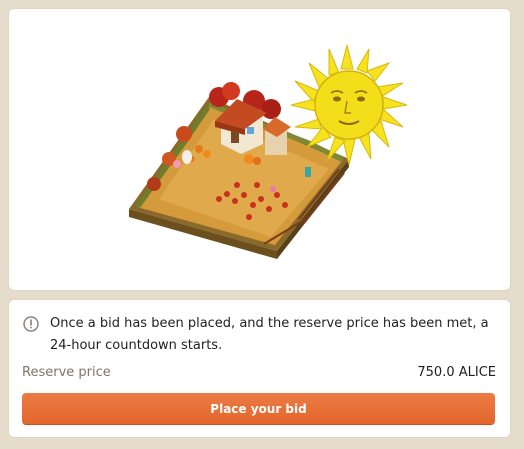 This screenshot has height=449, width=524. Describe the element at coordinates (66, 372) in the screenshot. I see `reserve-price-label: Reserve price` at that location.